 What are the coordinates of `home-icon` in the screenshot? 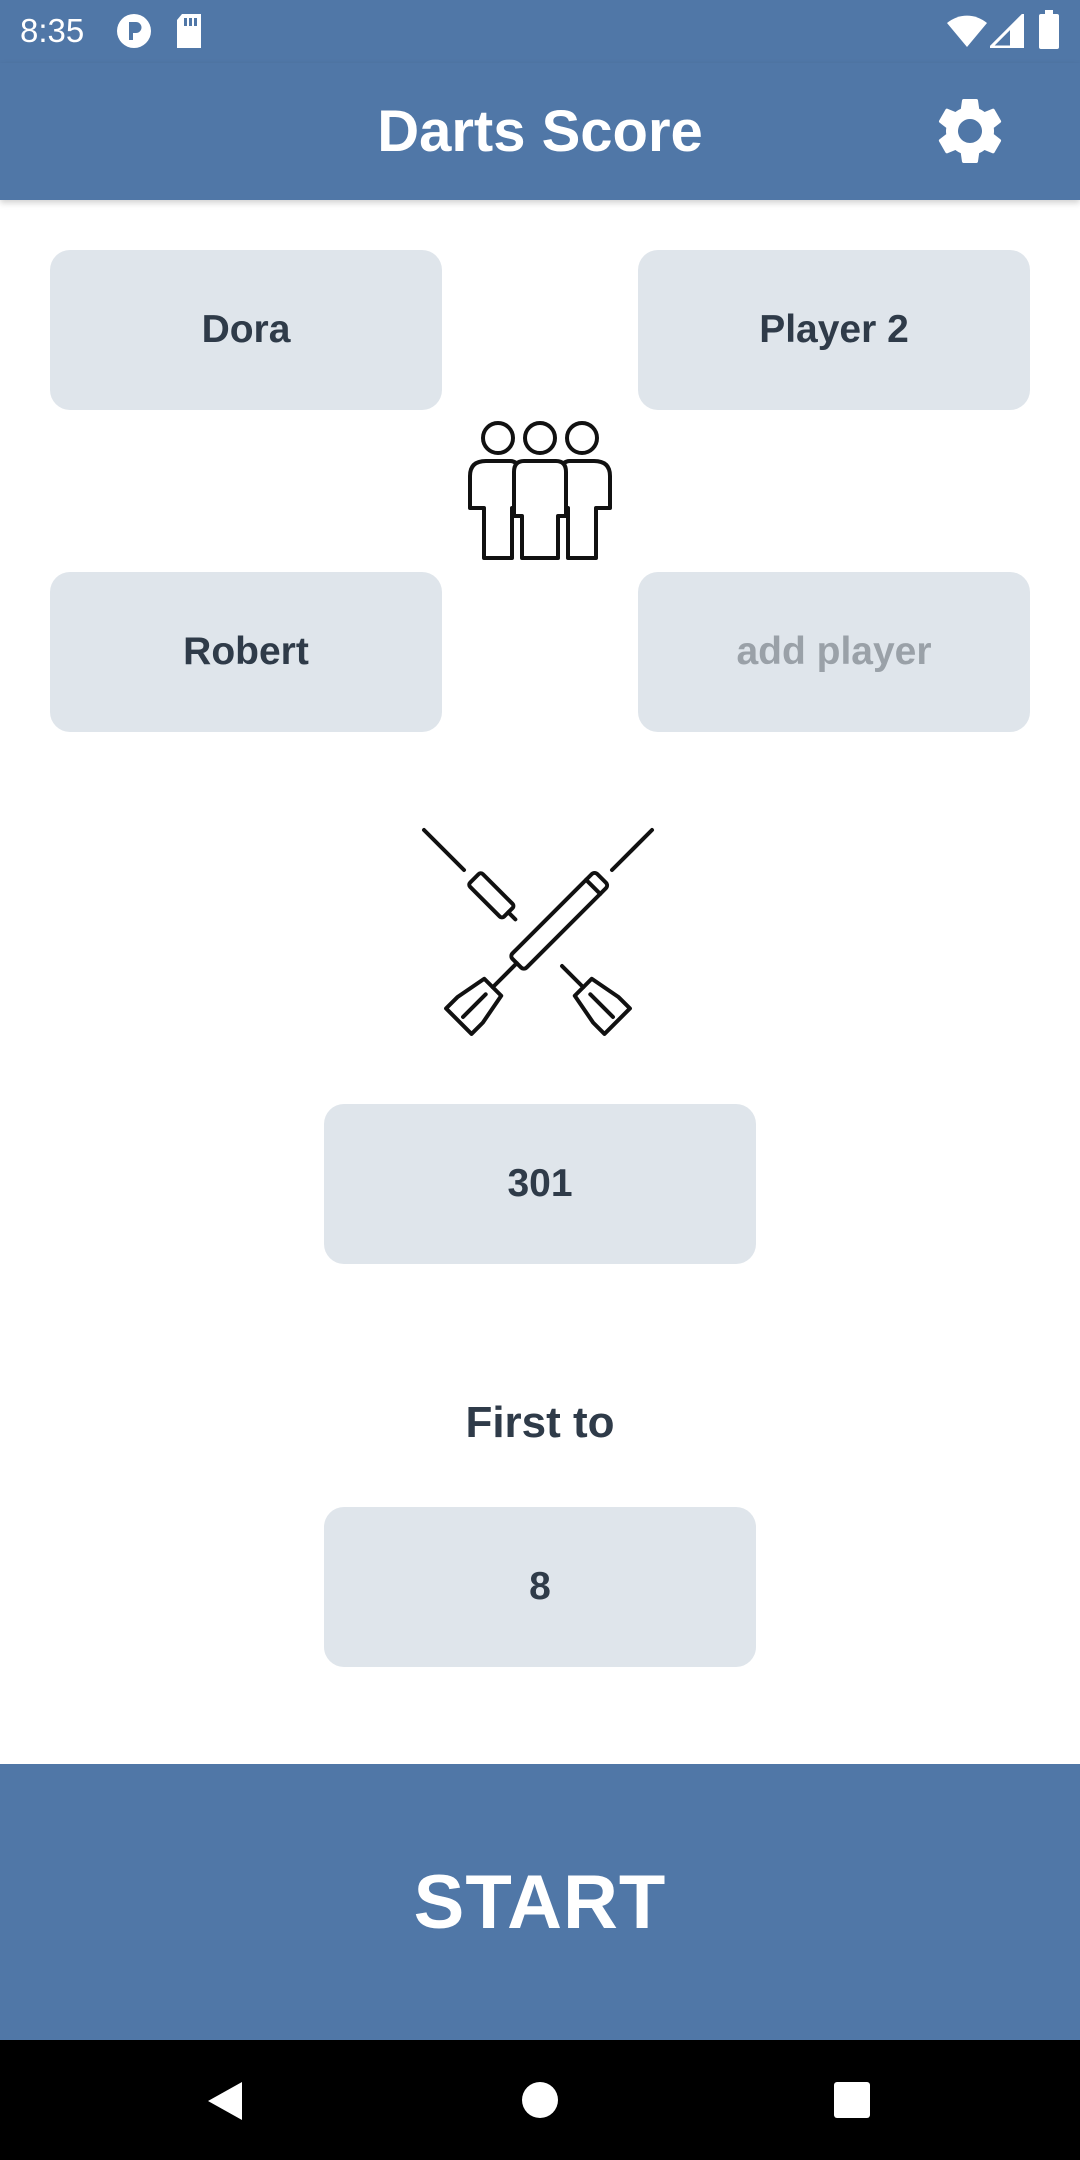 It's located at (540, 2102).